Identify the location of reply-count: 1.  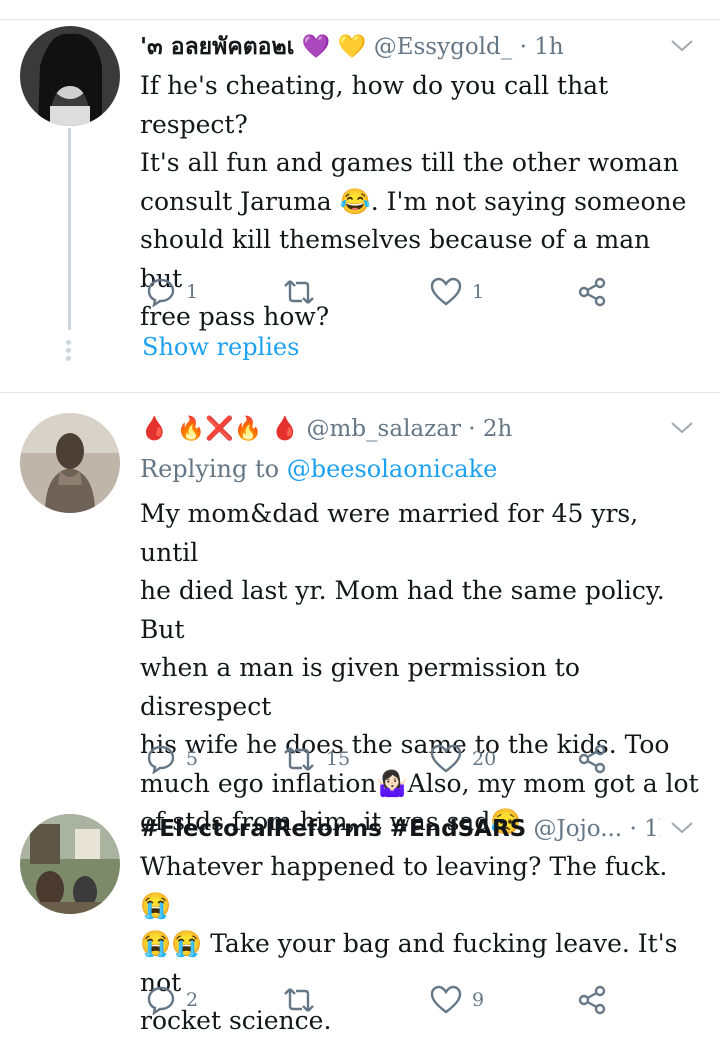
(192, 292).